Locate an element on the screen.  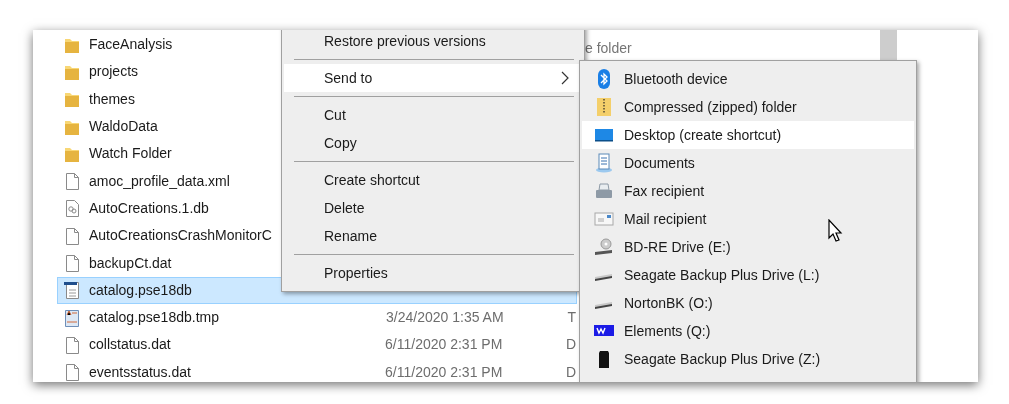
menu-item-label: Bluetooth device is located at coordinates (676, 79).